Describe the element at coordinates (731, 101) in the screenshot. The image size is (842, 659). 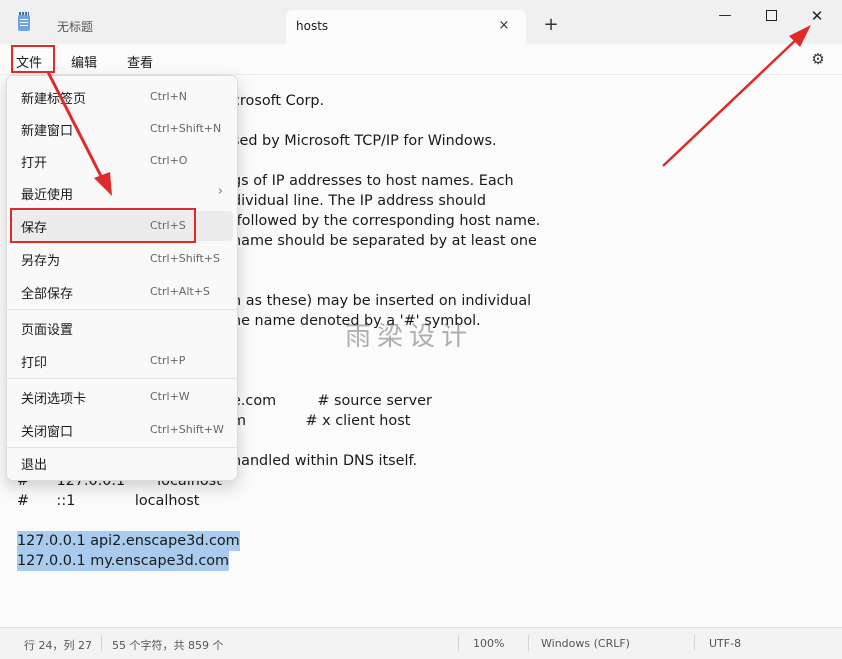
I see `arrow-to-close-line` at that location.